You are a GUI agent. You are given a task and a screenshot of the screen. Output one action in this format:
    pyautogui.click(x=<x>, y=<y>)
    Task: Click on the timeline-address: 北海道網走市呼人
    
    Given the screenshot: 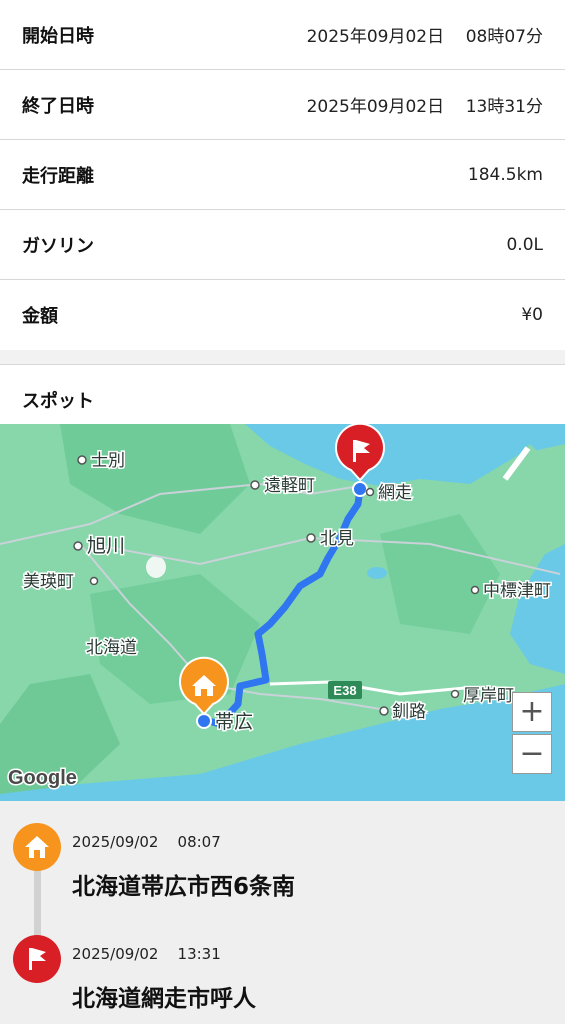 What is the action you would take?
    pyautogui.click(x=164, y=999)
    